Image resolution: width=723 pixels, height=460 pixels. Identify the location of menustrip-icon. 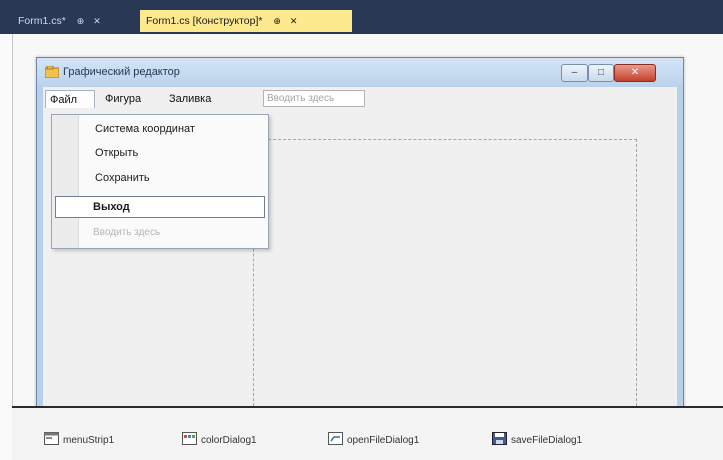
(51, 438).